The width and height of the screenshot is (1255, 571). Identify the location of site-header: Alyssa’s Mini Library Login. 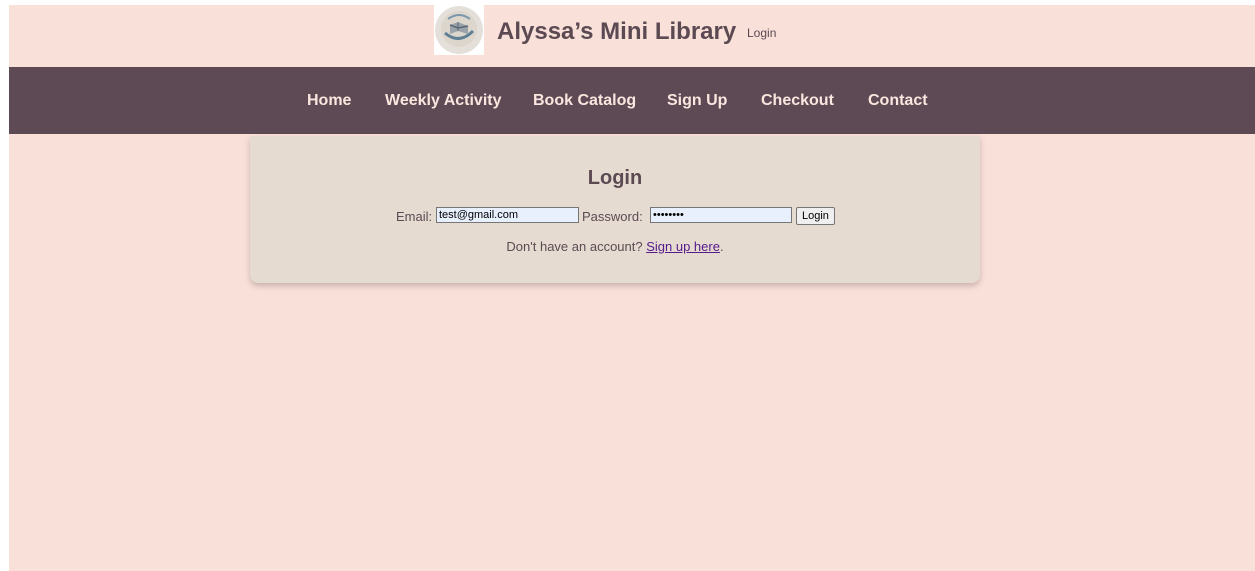
(632, 36).